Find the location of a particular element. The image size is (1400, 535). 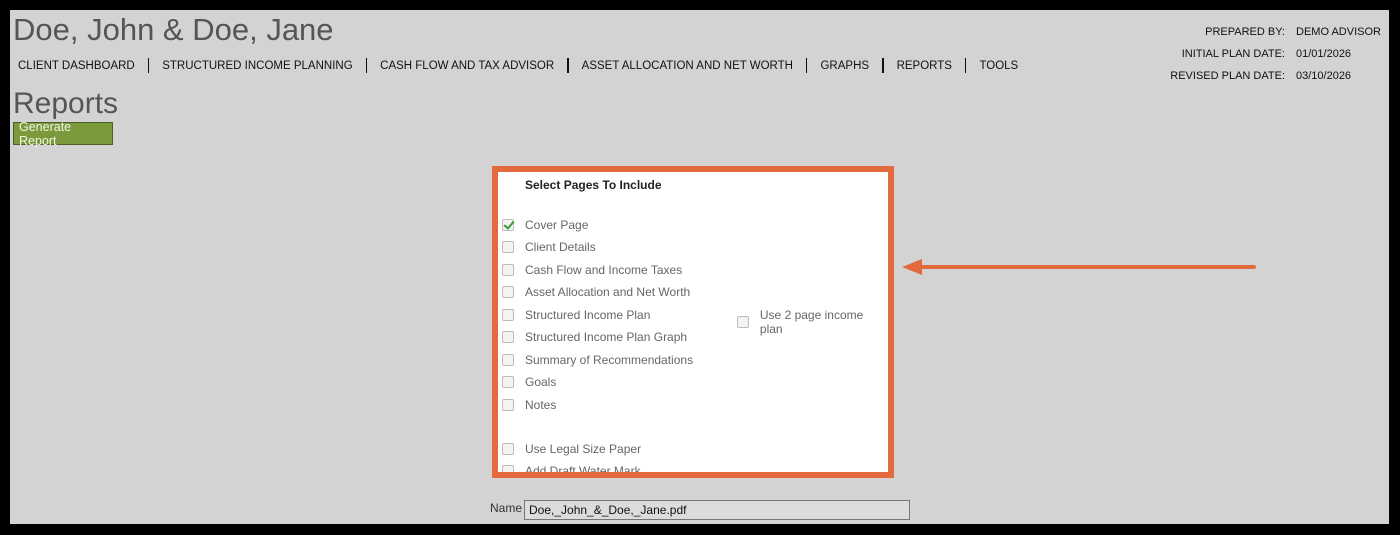

nav-graphs: GRAPHS is located at coordinates (844, 66).